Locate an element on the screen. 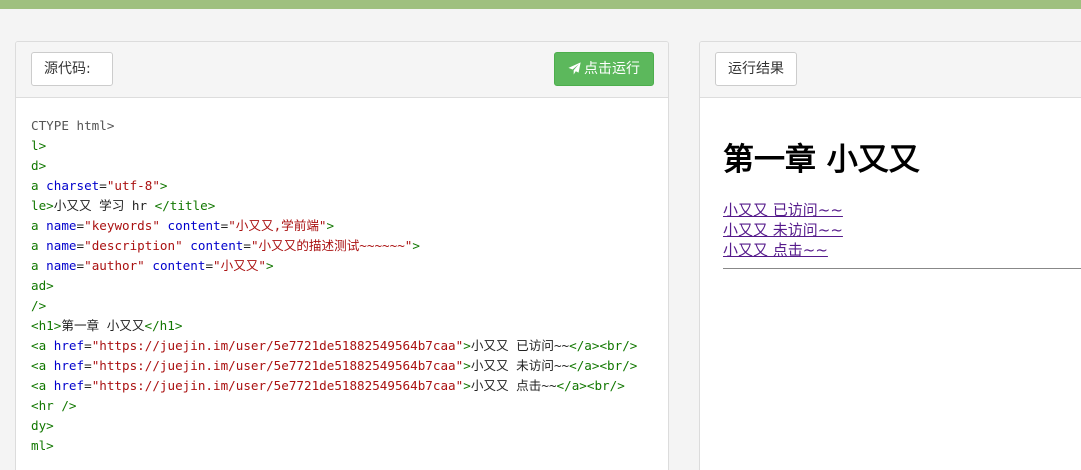  code-token: "description" is located at coordinates (133, 245).